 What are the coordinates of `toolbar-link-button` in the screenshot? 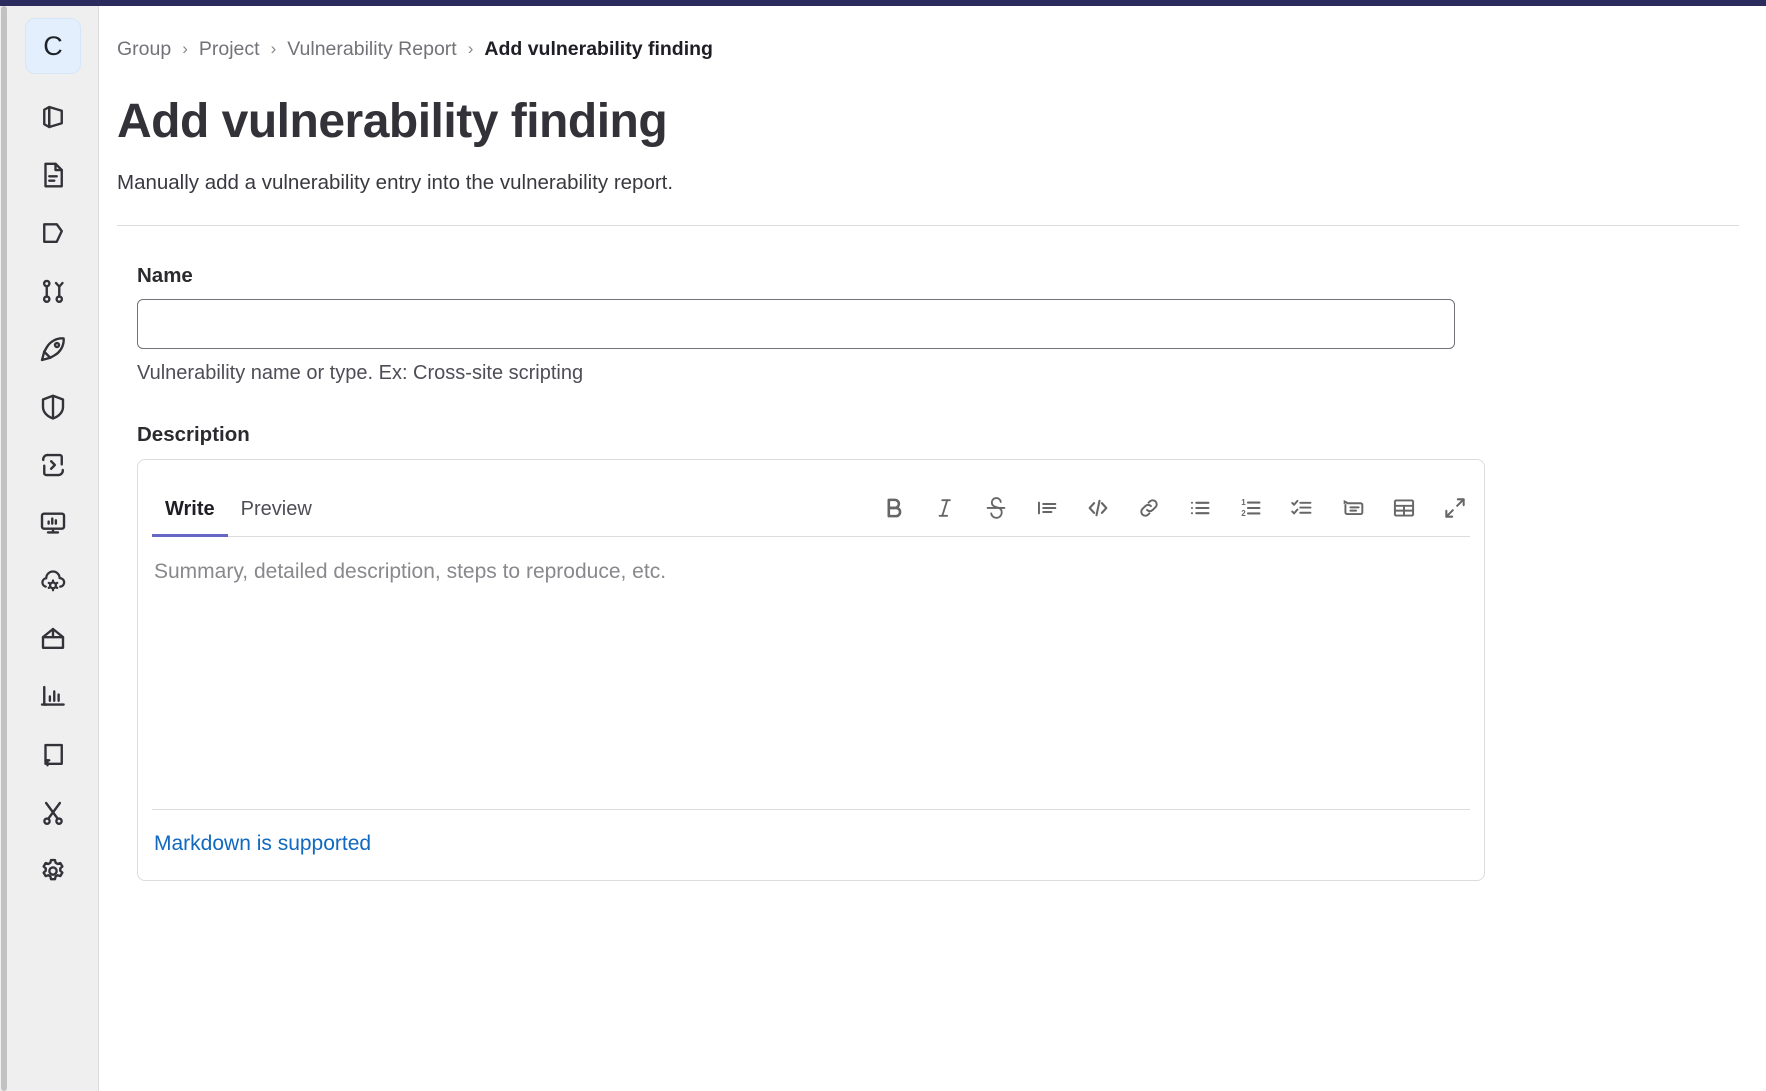 It's located at (1149, 508).